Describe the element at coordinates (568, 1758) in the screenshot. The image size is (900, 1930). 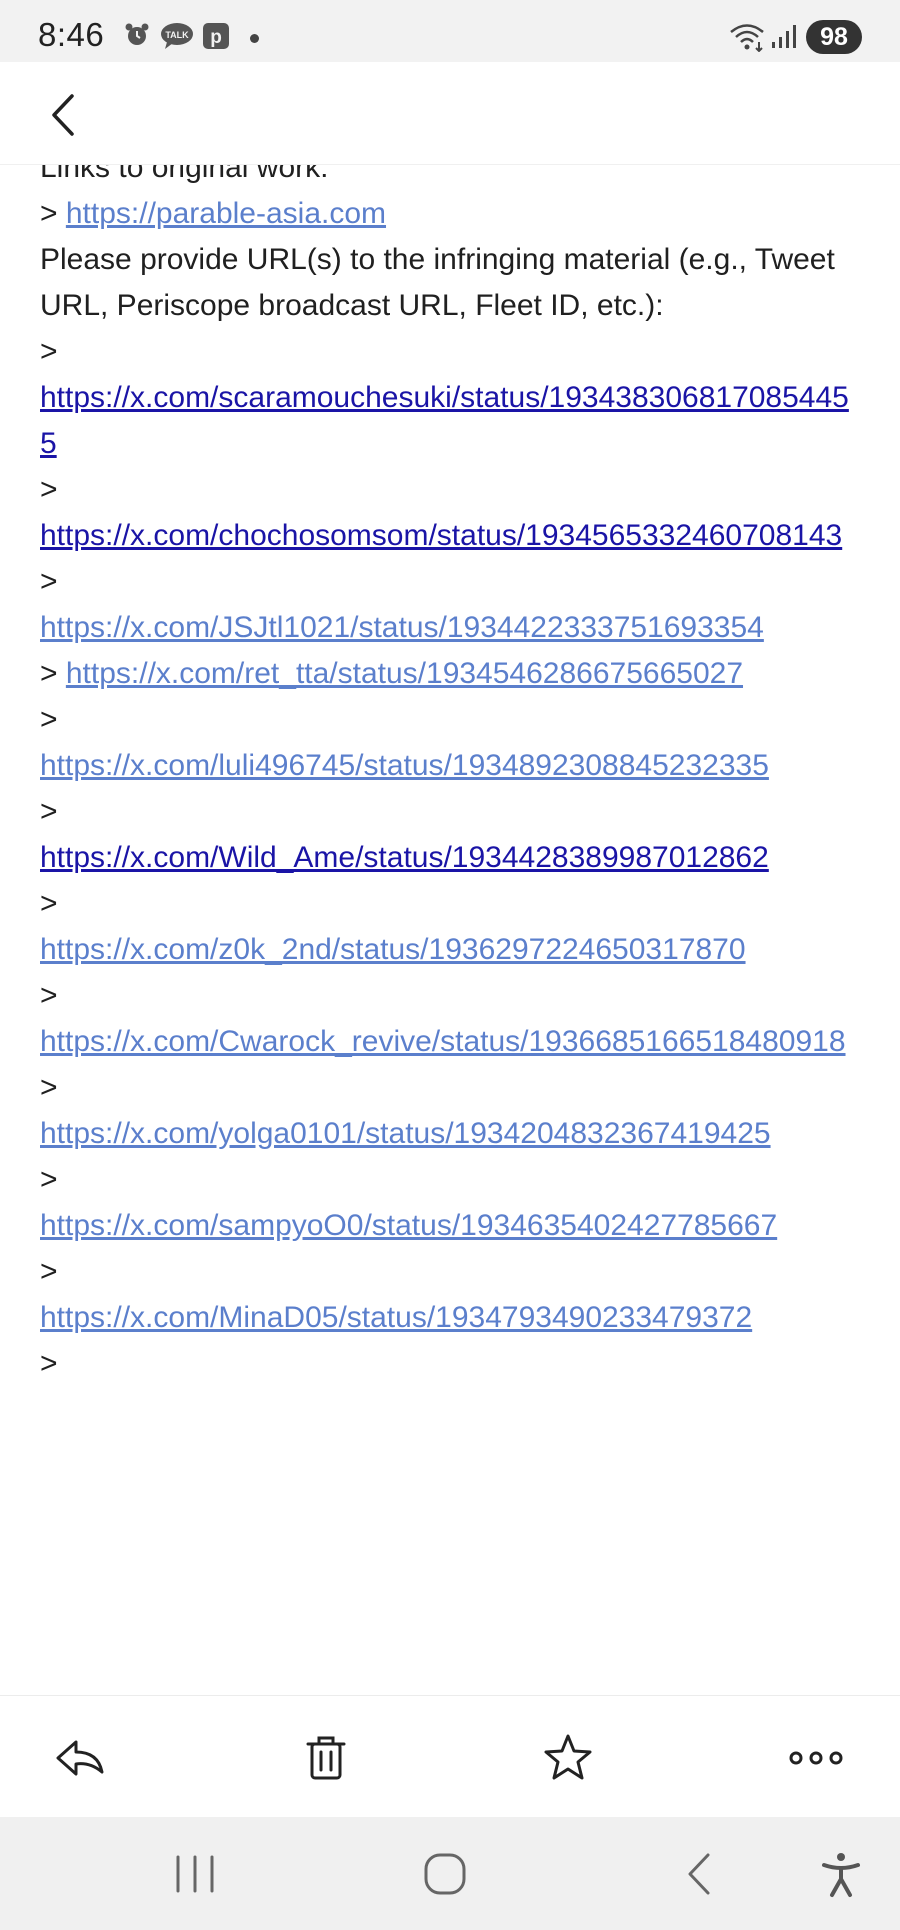
I see `star-icon` at that location.